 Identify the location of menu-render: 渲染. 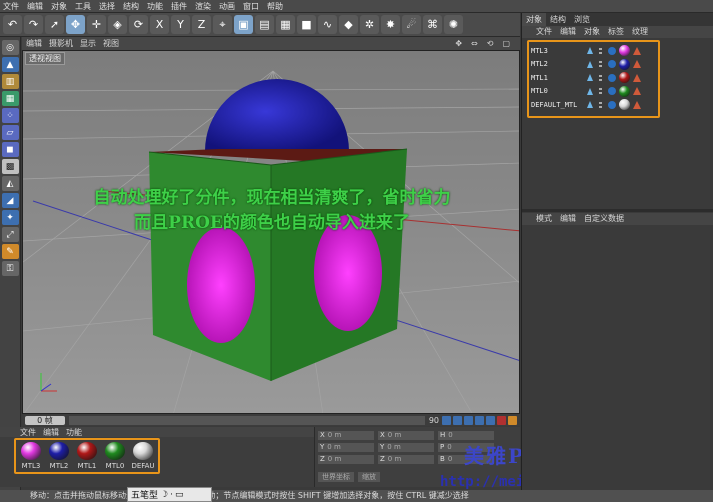
(203, 6).